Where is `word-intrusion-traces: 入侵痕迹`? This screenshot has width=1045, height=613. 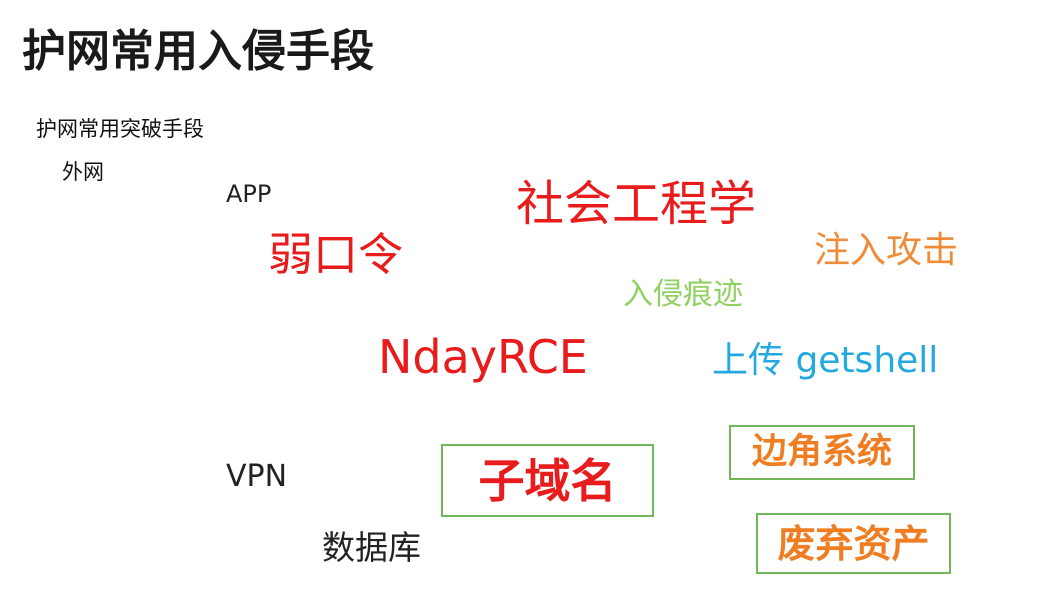
word-intrusion-traces: 入侵痕迹 is located at coordinates (683, 294).